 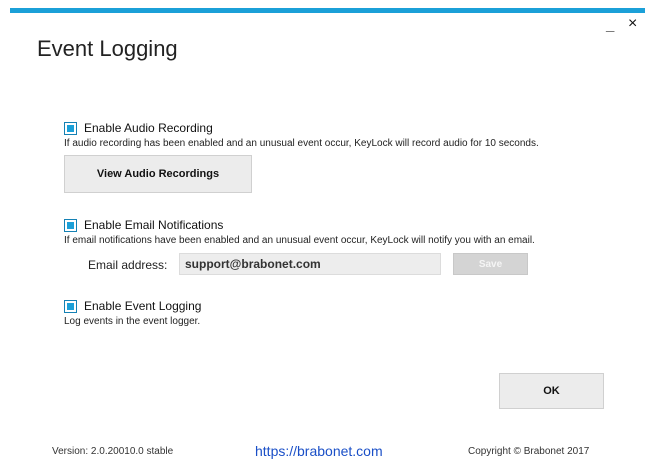 I want to click on page-title: Event Logging, so click(x=107, y=48).